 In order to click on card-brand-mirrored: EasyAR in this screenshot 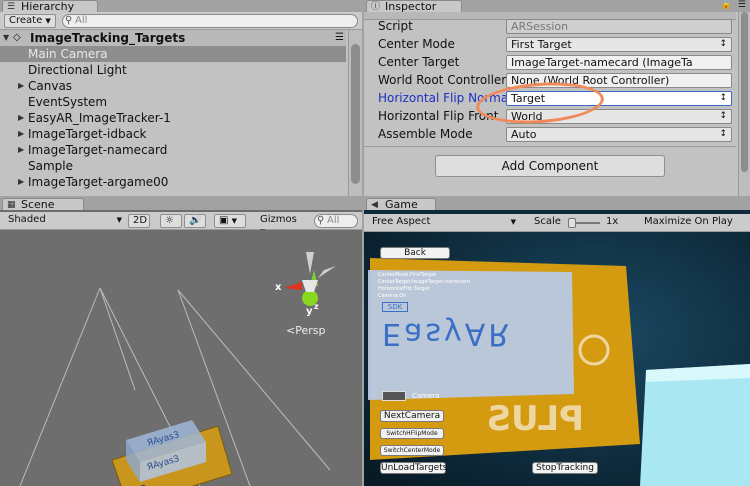, I will do `click(447, 333)`.